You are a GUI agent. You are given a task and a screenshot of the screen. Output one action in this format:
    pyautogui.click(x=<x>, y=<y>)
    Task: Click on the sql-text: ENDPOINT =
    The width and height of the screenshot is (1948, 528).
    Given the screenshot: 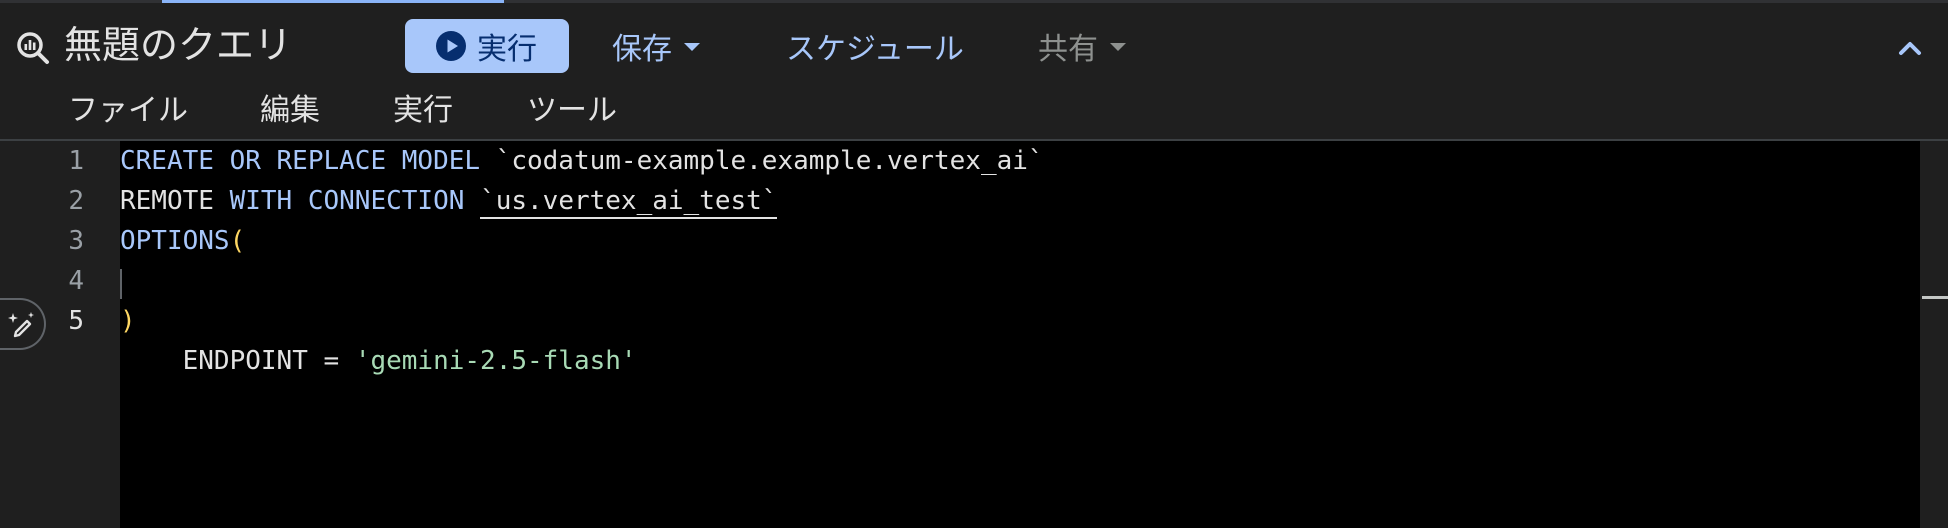 What is the action you would take?
    pyautogui.click(x=253, y=361)
    